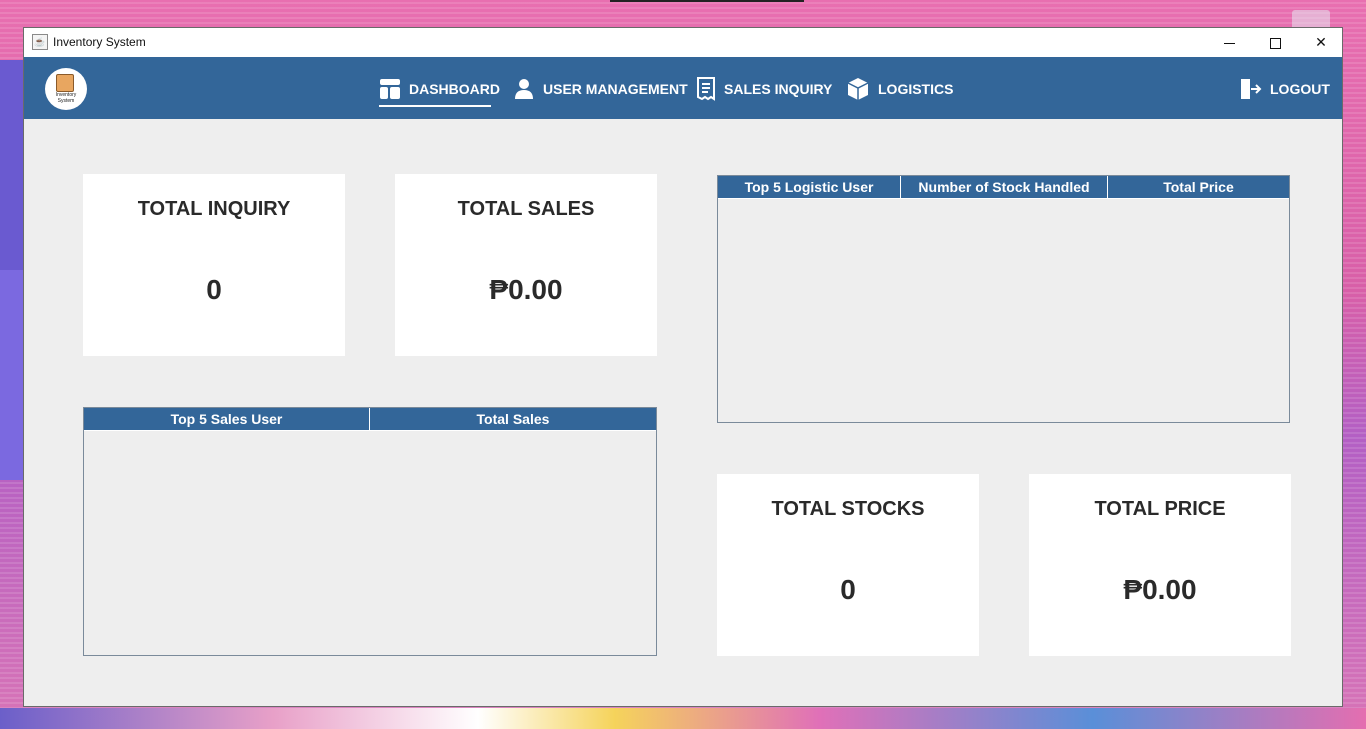 This screenshot has height=729, width=1366. What do you see at coordinates (916, 89) in the screenshot?
I see `nav-logistics-label: LOGISTICS` at bounding box center [916, 89].